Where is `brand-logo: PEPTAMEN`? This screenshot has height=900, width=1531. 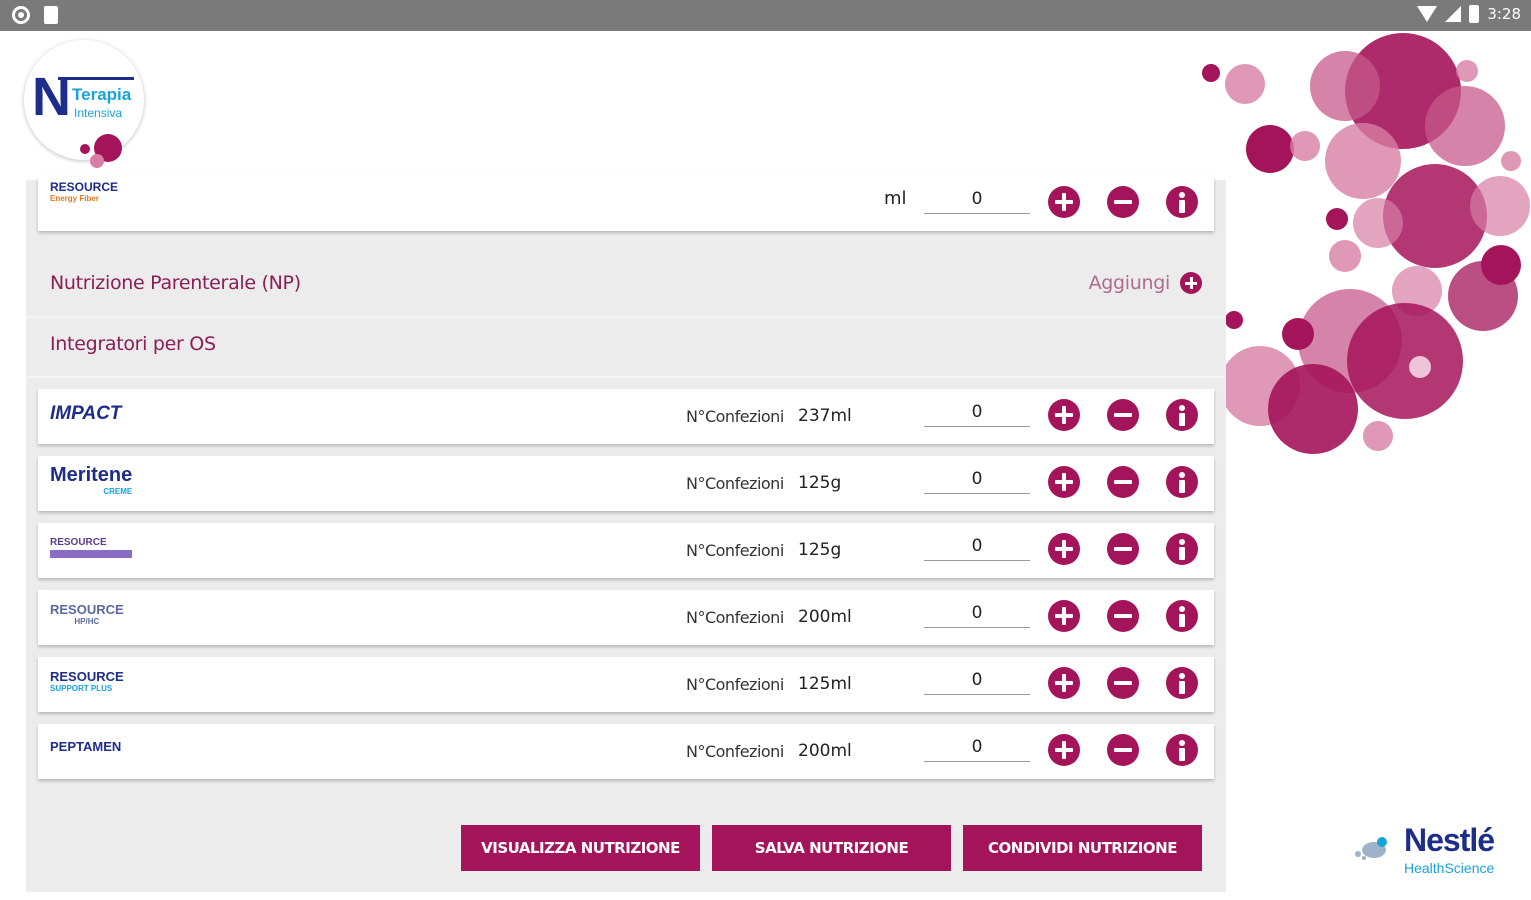
brand-logo: PEPTAMEN is located at coordinates (85, 746).